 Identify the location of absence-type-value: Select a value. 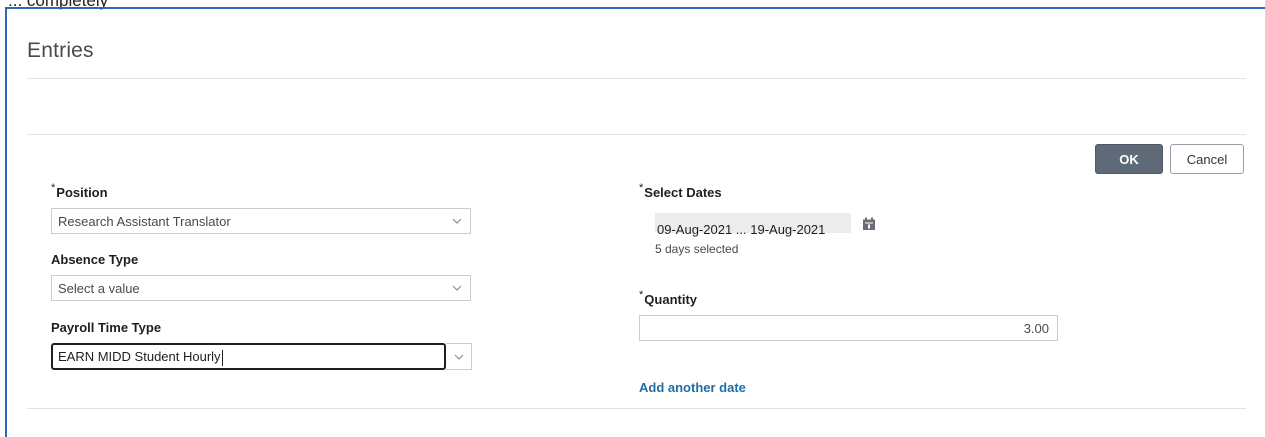
(99, 288).